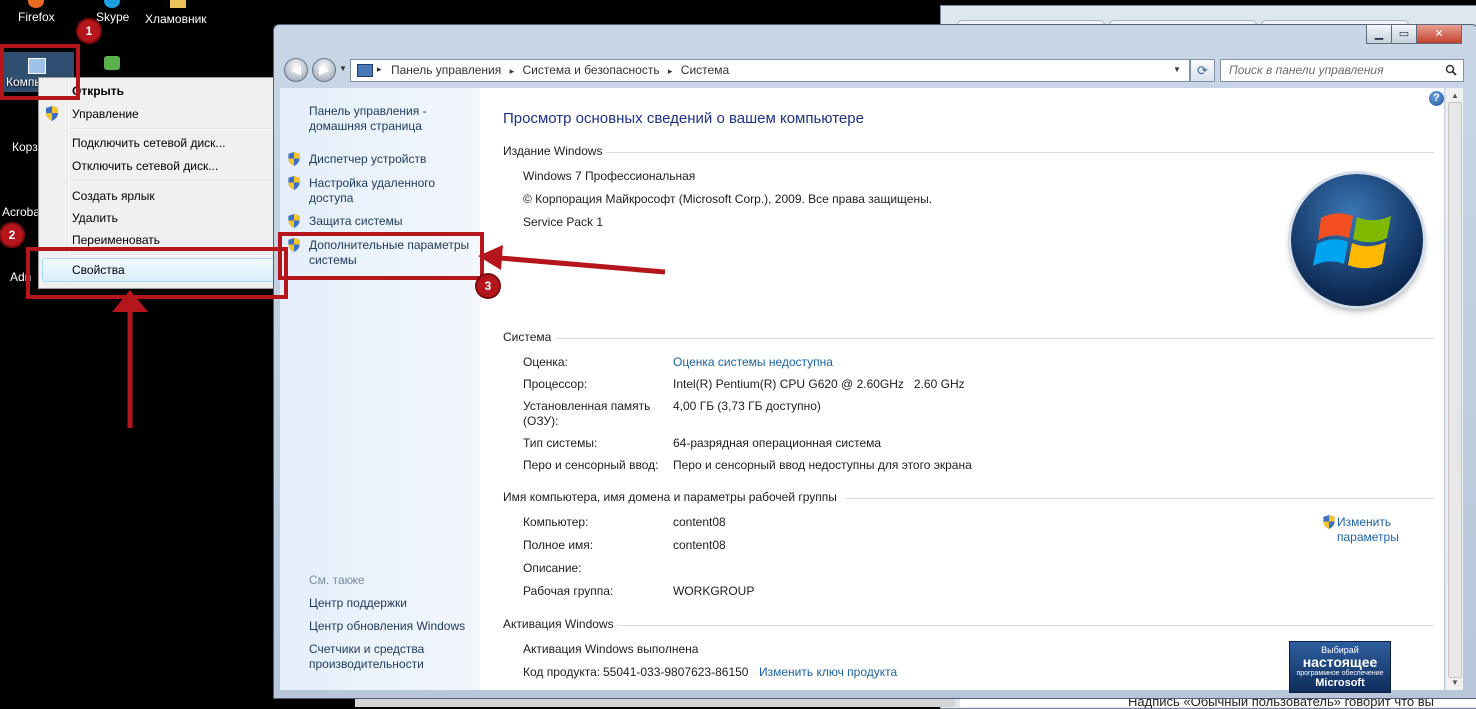 The width and height of the screenshot is (1476, 709). I want to click on annotation-marker-2: 2, so click(12, 235).